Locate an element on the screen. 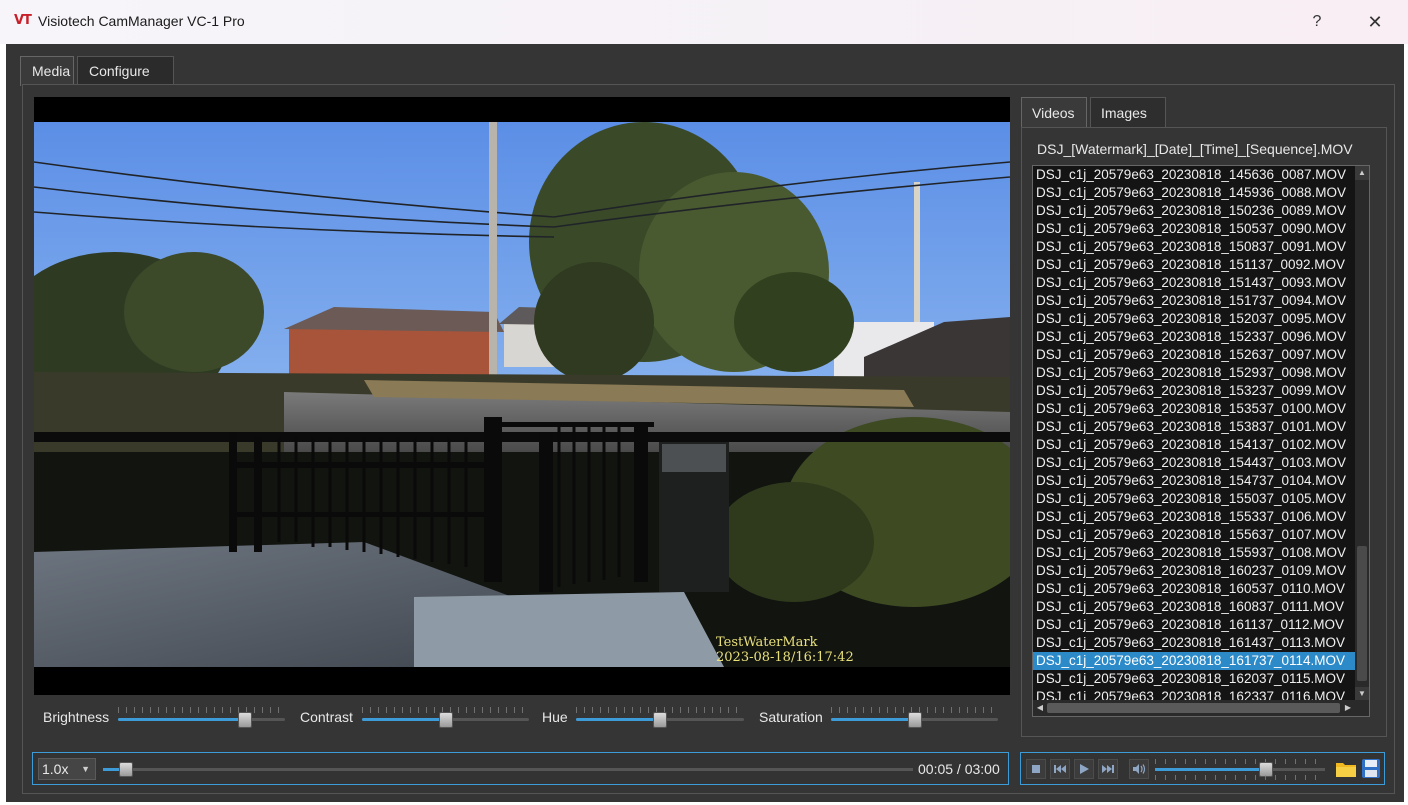 This screenshot has height=805, width=1408. speed-value: 1.0x is located at coordinates (55, 769).